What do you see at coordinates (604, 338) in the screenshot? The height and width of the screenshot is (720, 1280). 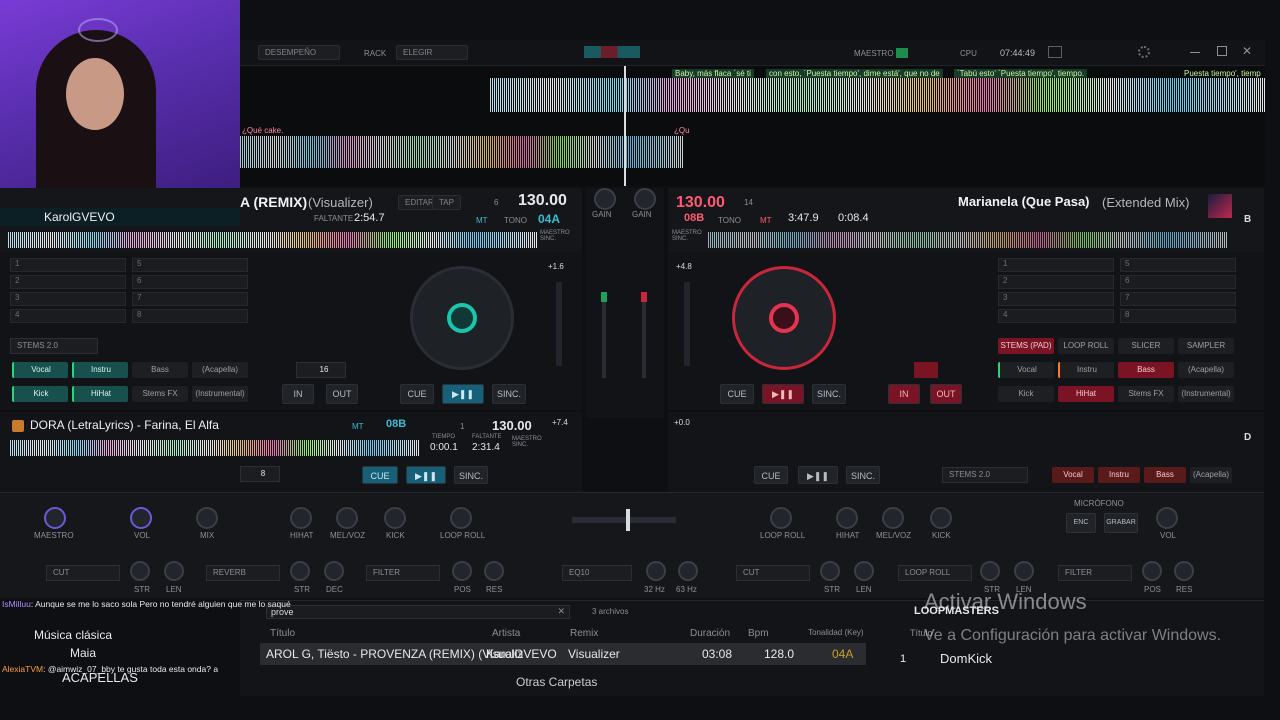 I see `channel-fader-a` at bounding box center [604, 338].